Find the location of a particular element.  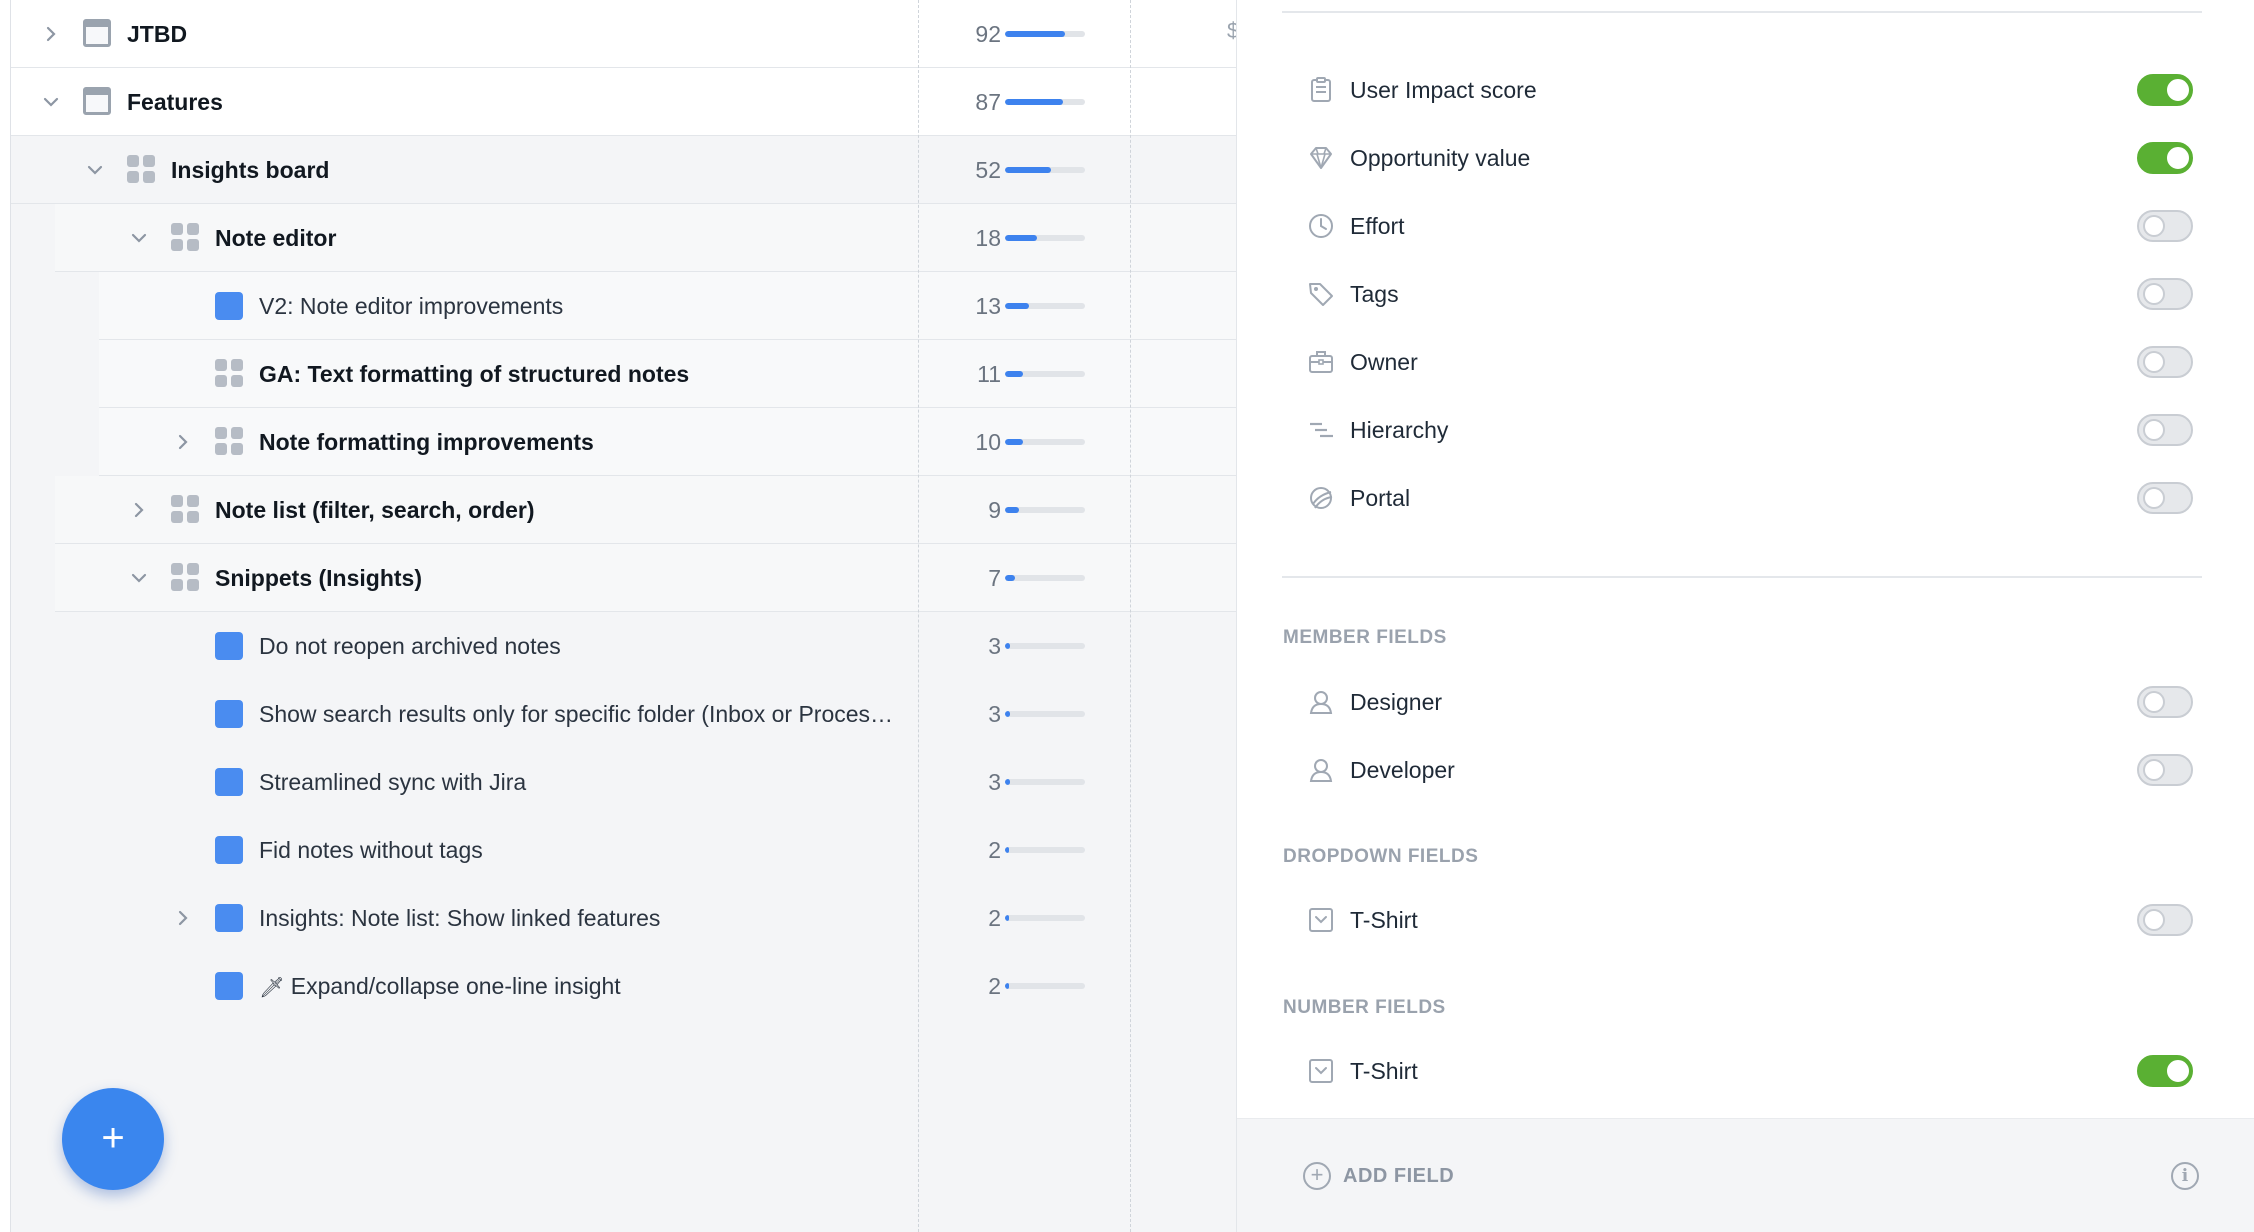

field-label: Opportunity value is located at coordinates (1440, 158).